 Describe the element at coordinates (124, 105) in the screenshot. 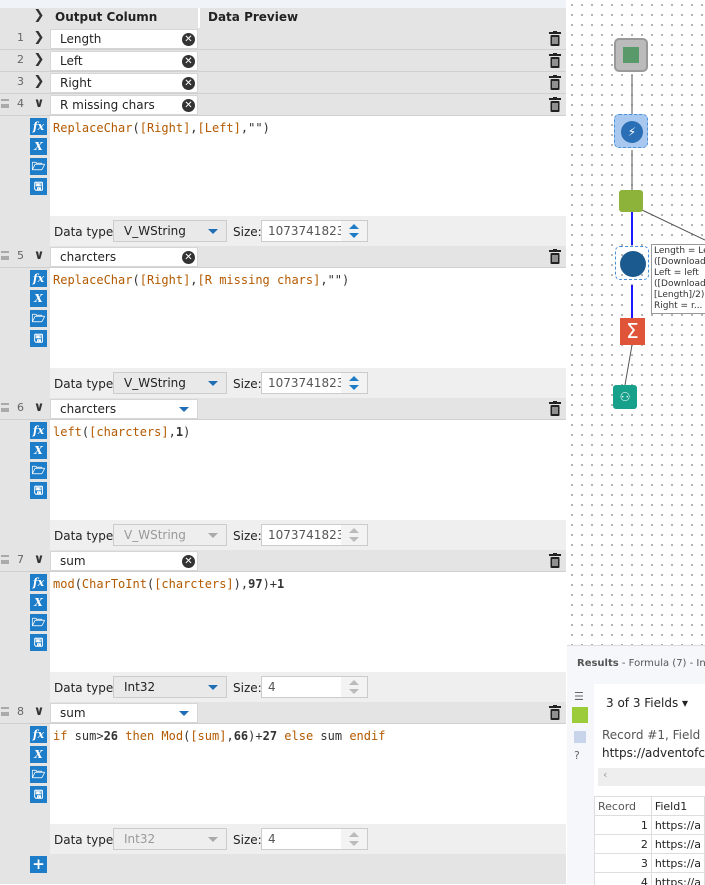

I see `output-column-field: R missing chars✕` at that location.